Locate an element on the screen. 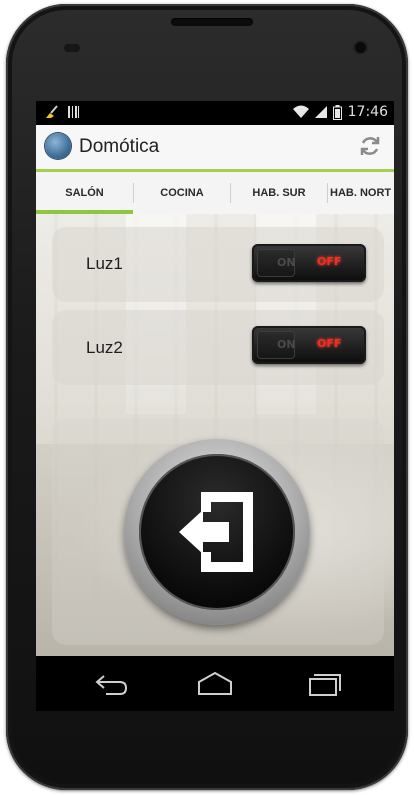 The height and width of the screenshot is (795, 414). tab-label: COCINA is located at coordinates (182, 193).